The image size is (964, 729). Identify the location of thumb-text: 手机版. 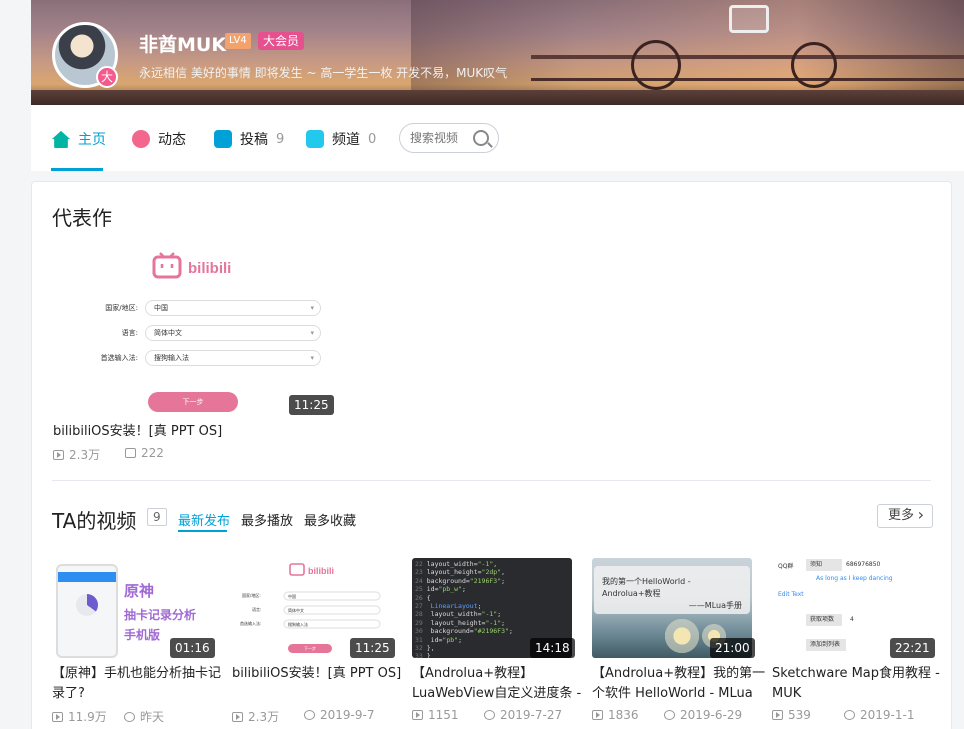
(142, 635).